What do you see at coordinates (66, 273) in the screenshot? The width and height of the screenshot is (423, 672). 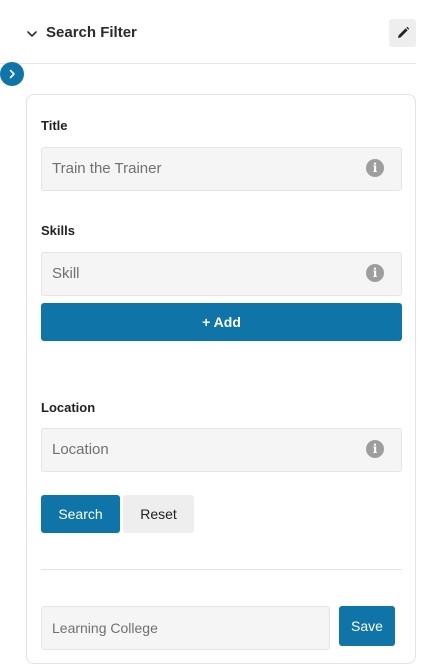 I see `skill-input-placeholder: Skill` at bounding box center [66, 273].